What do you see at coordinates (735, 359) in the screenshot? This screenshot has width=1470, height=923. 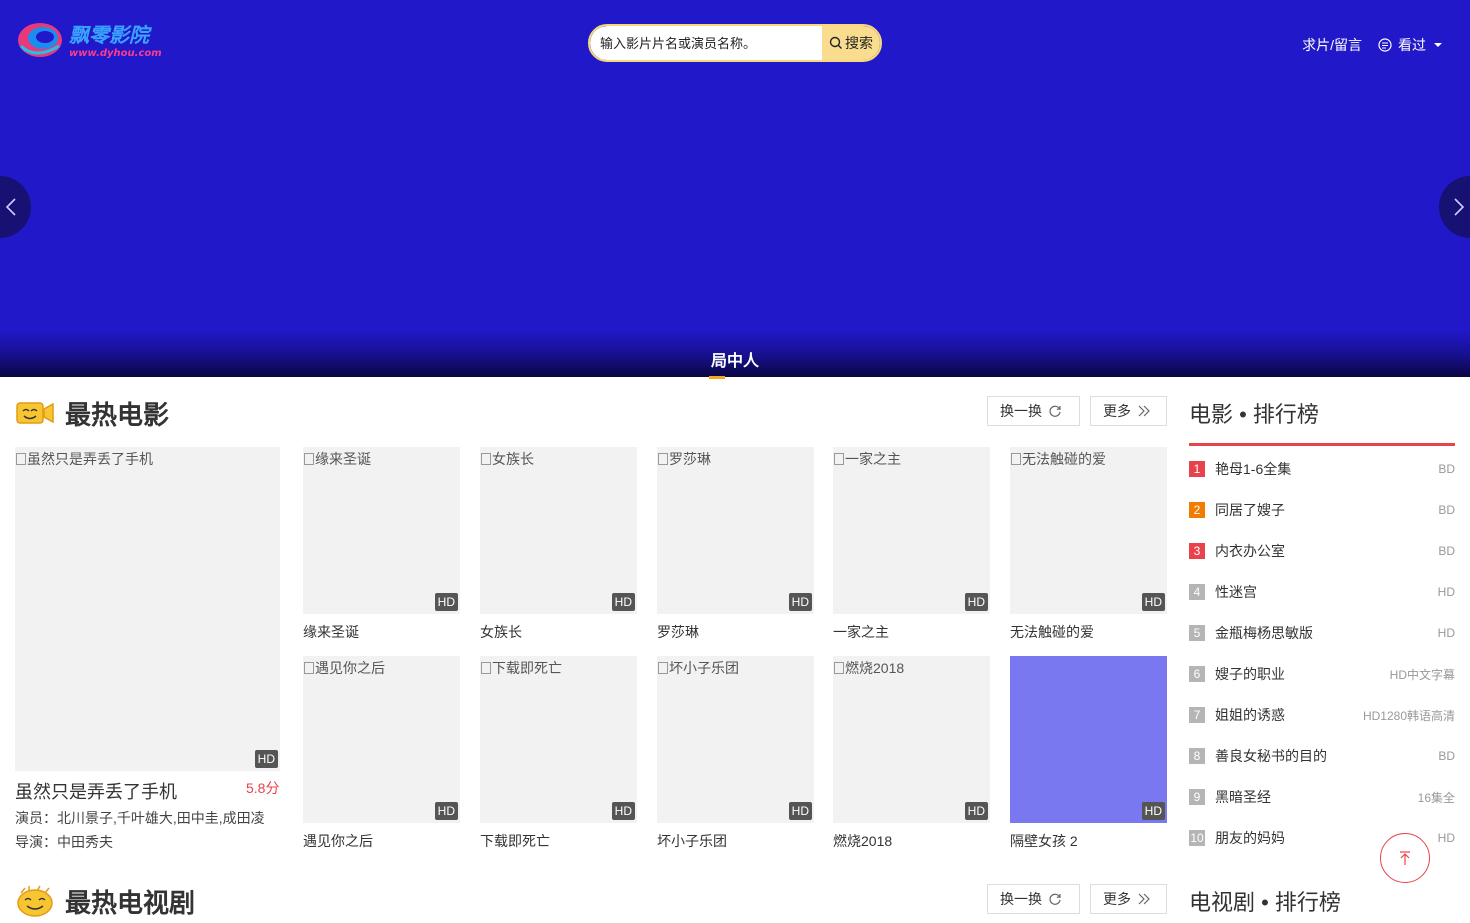 I see `banner-caption: 局中人` at bounding box center [735, 359].